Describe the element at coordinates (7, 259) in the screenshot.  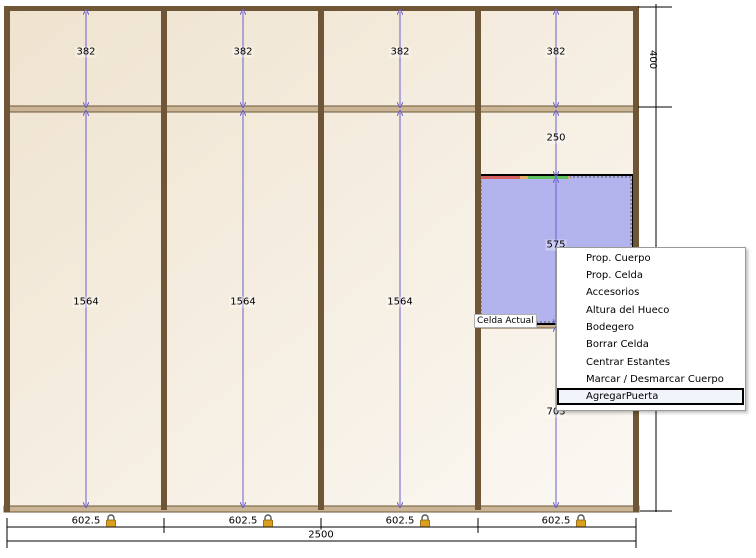
I see `side-left` at that location.